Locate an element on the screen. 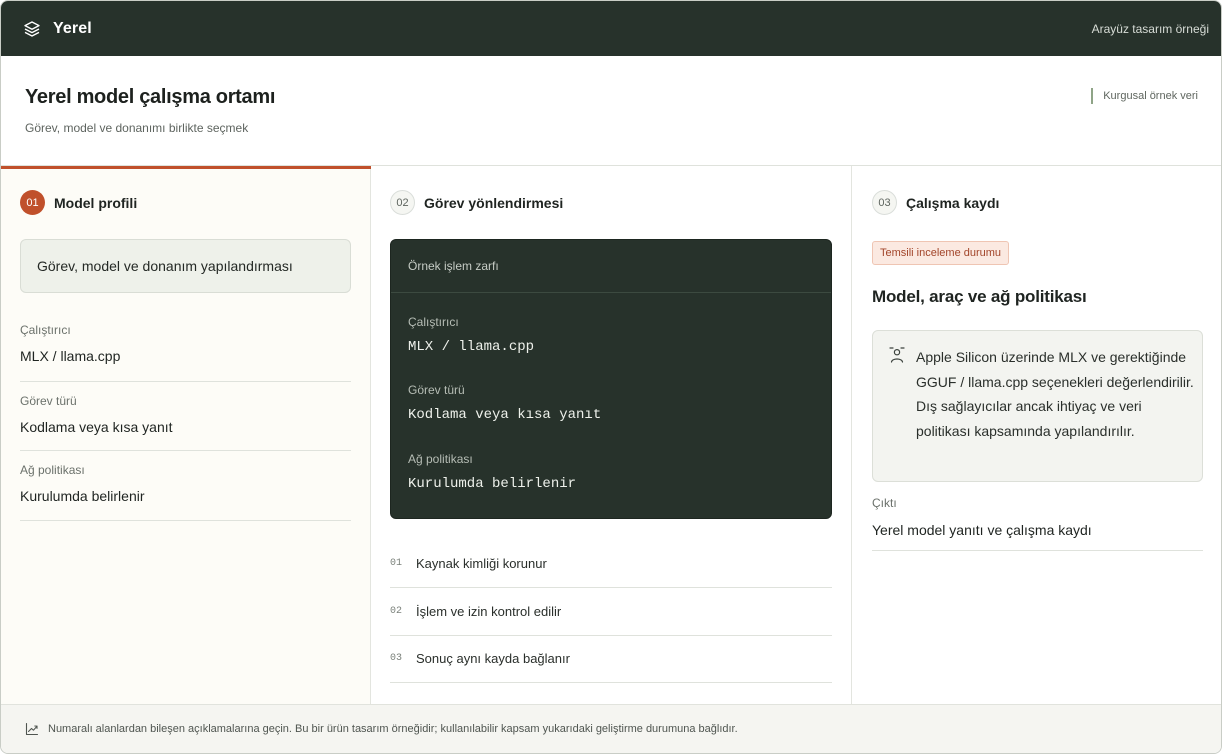  section-number-badge: 02 is located at coordinates (402, 202).